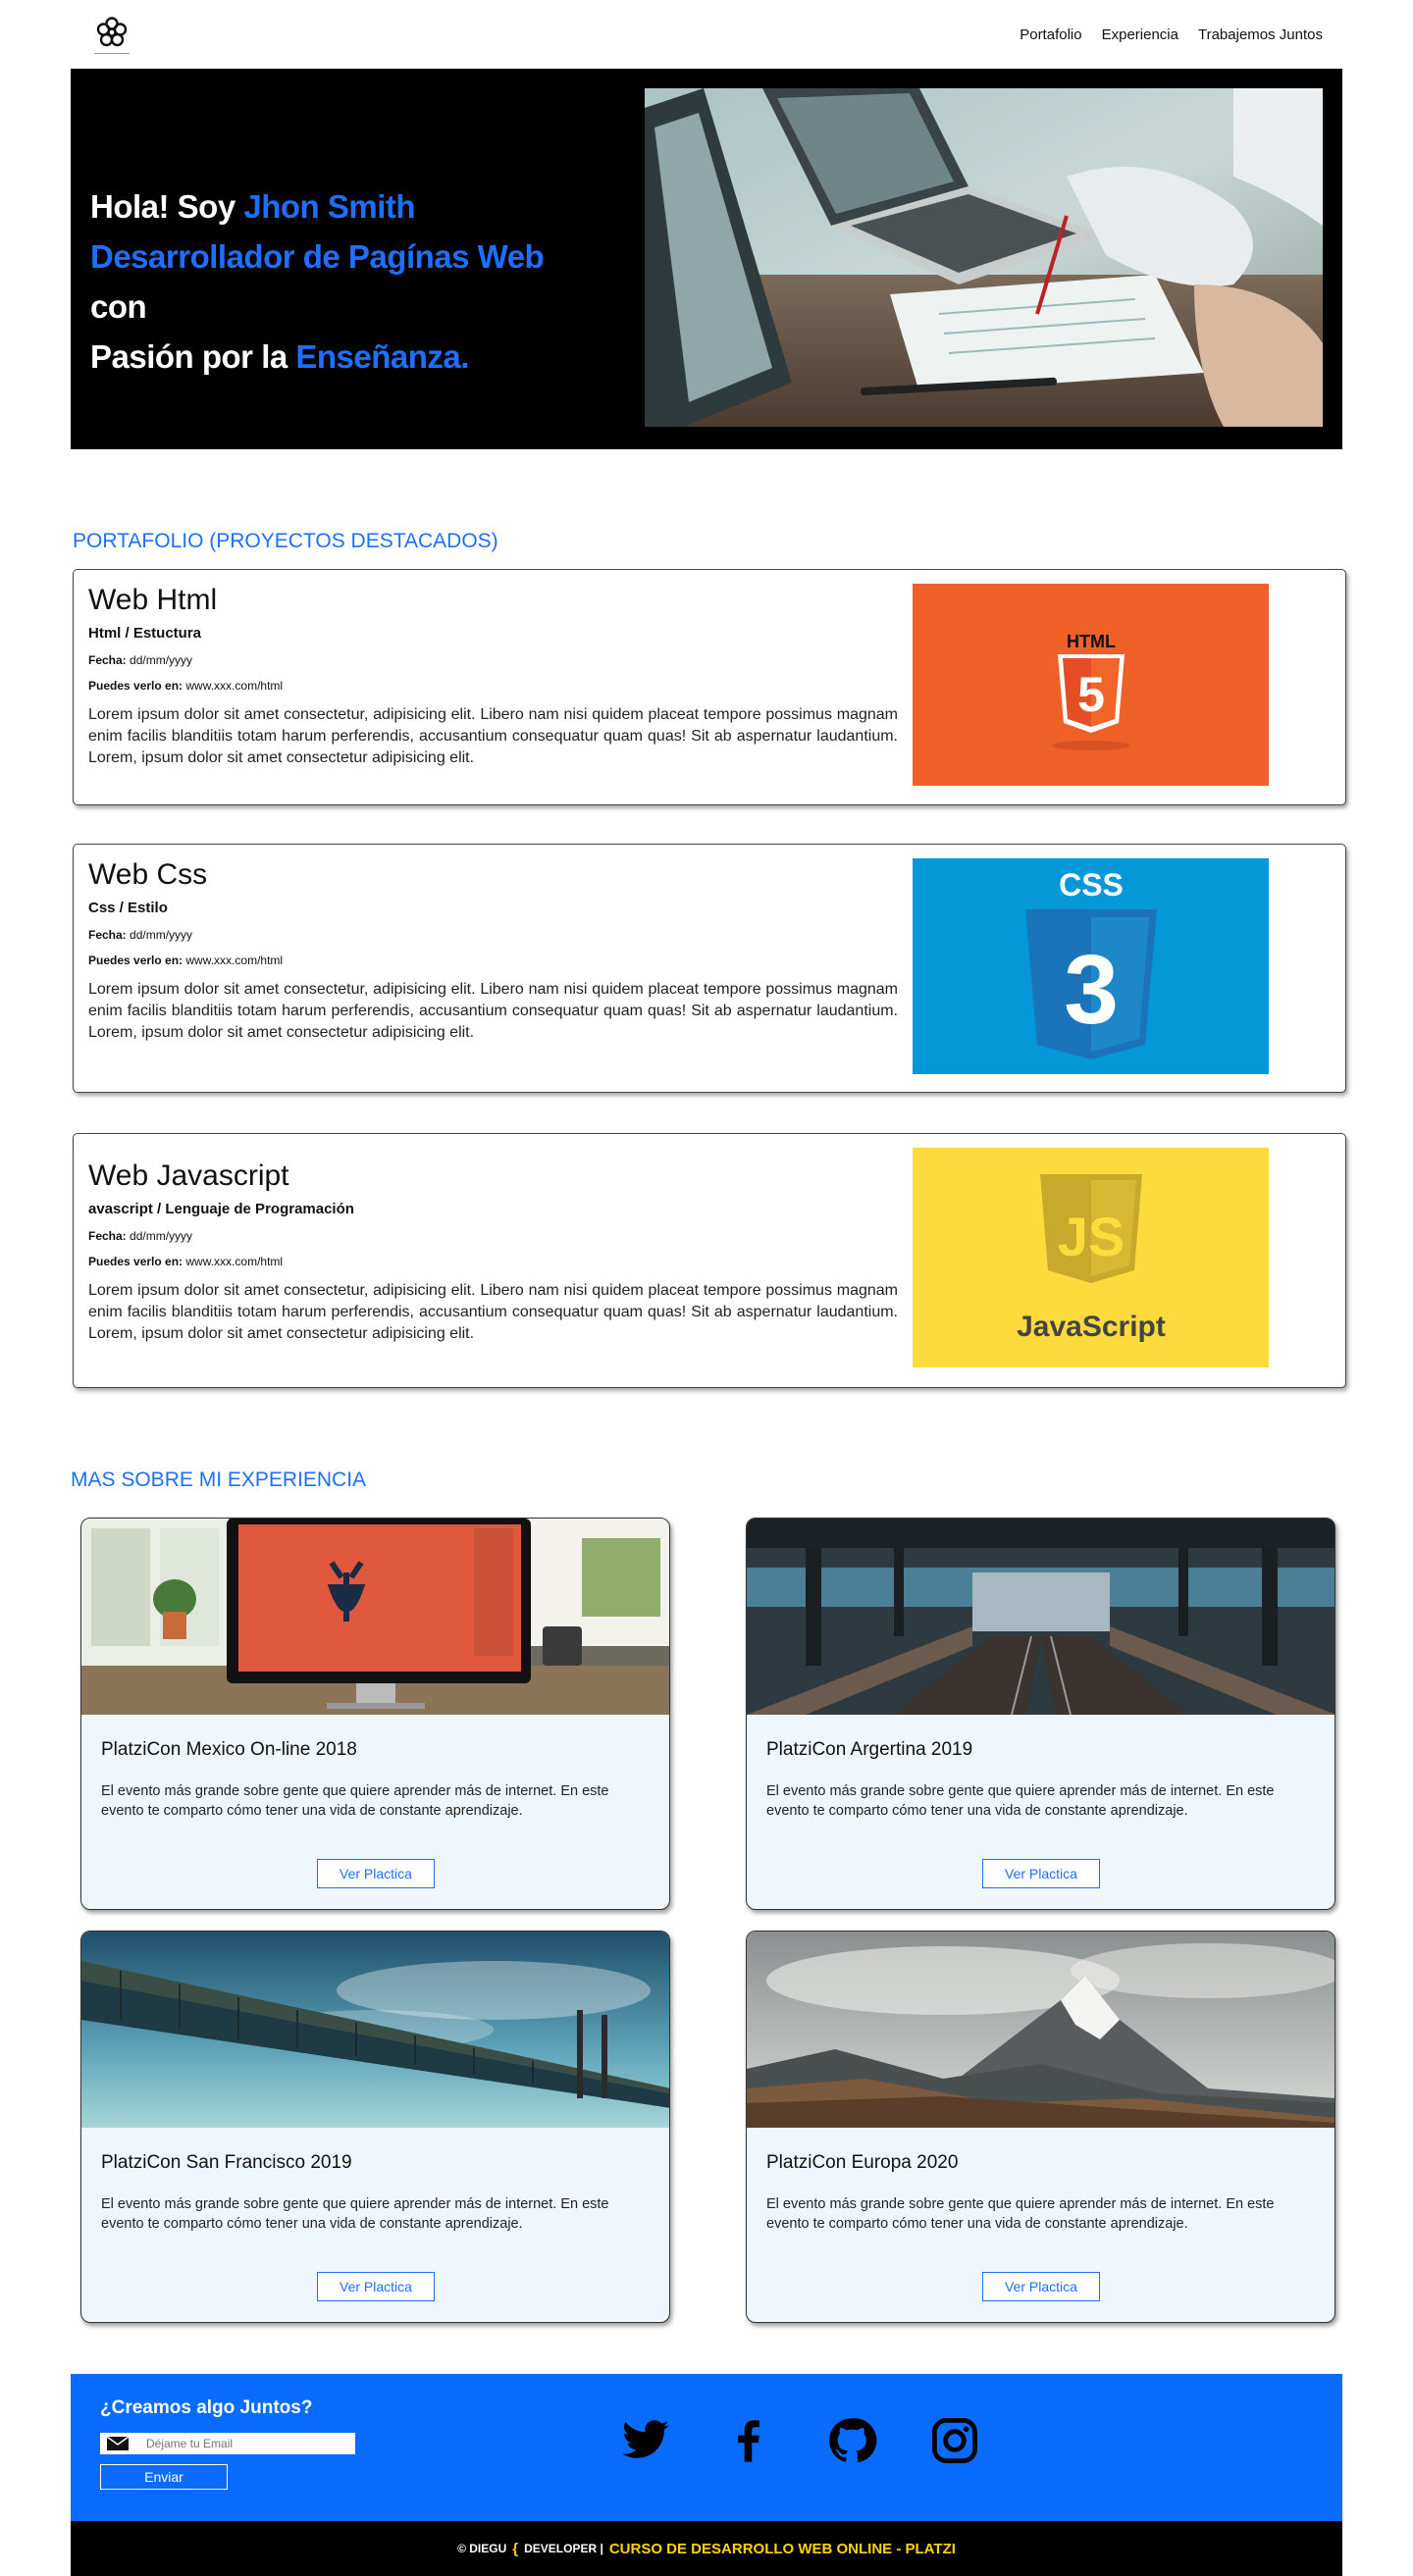 The height and width of the screenshot is (2576, 1413). What do you see at coordinates (1091, 1327) in the screenshot?
I see `js-caption-text: JavaScript` at bounding box center [1091, 1327].